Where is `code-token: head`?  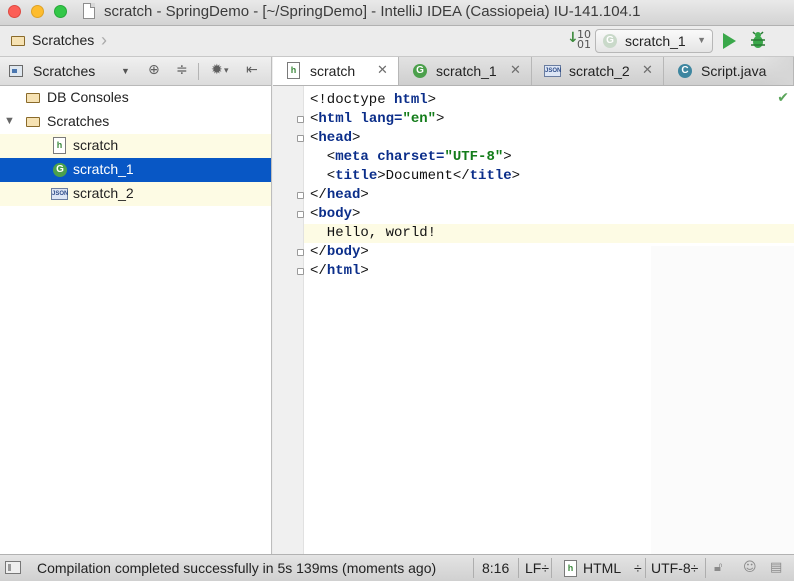
code-token: head is located at coordinates (343, 195).